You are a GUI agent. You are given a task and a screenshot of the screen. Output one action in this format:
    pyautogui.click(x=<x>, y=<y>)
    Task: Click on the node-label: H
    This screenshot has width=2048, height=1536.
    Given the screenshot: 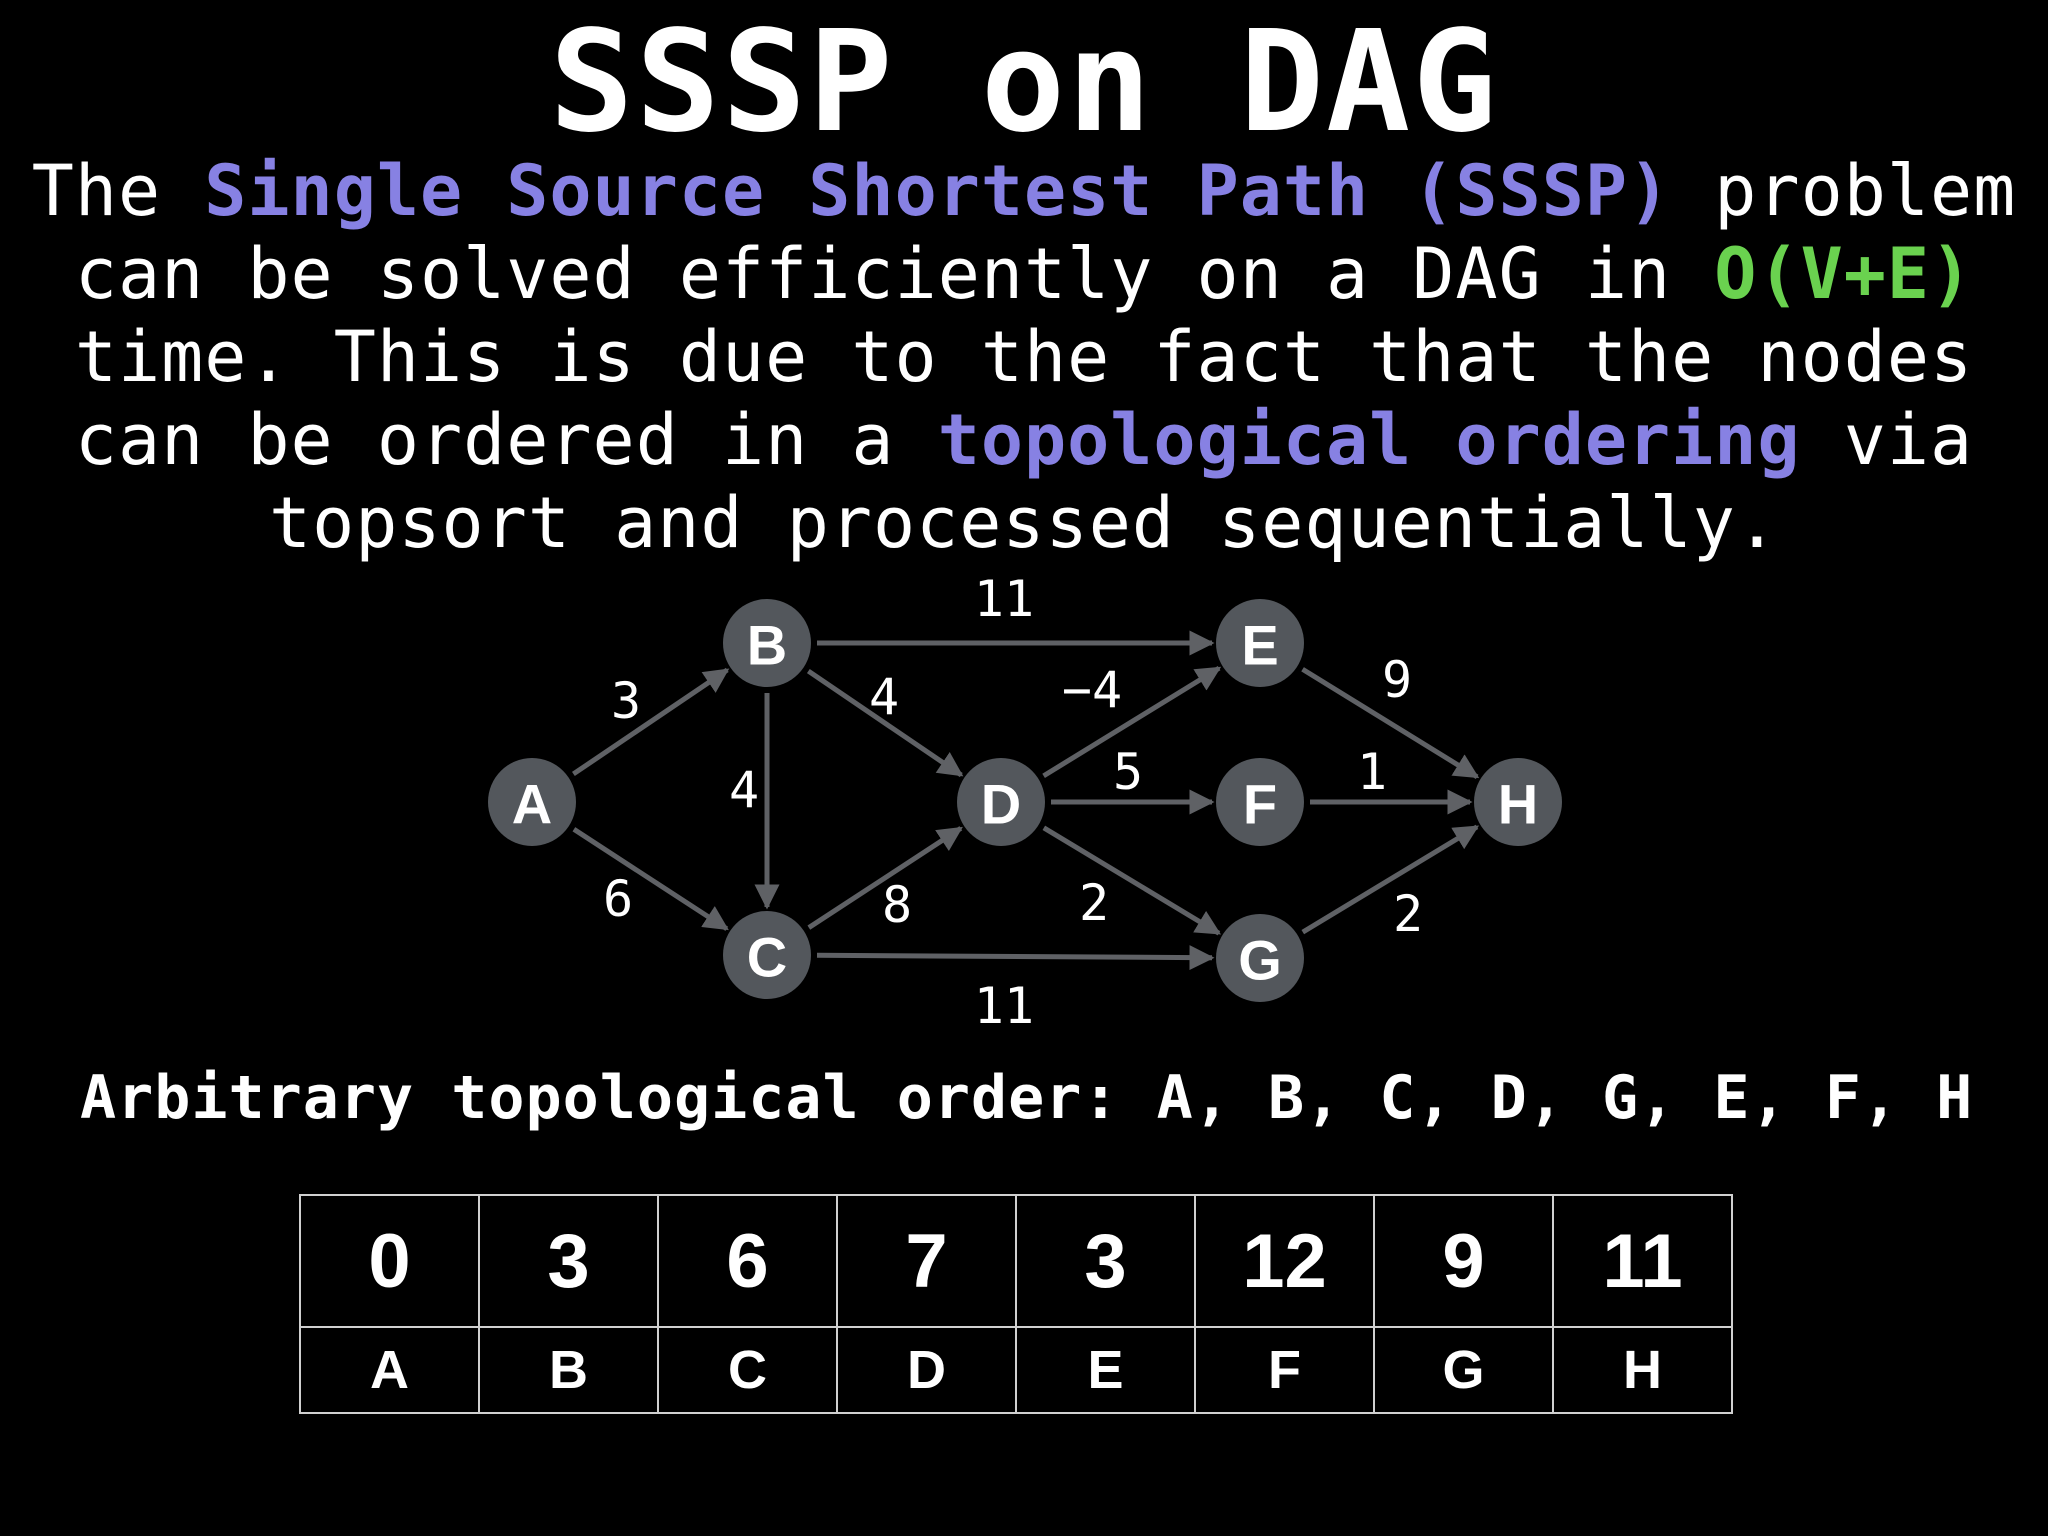 What is the action you would take?
    pyautogui.click(x=1518, y=804)
    